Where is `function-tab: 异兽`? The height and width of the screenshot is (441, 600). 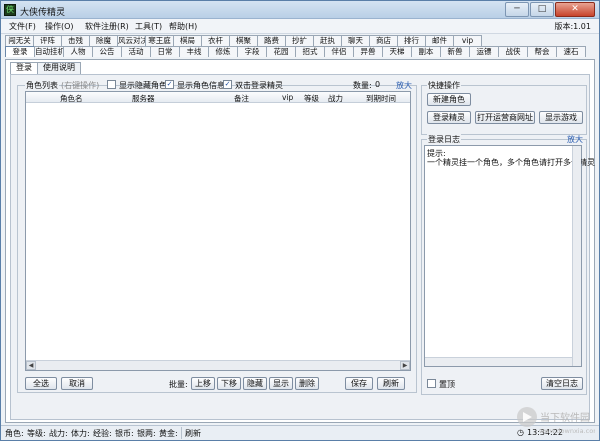
function-tab: 异兽 is located at coordinates (368, 51).